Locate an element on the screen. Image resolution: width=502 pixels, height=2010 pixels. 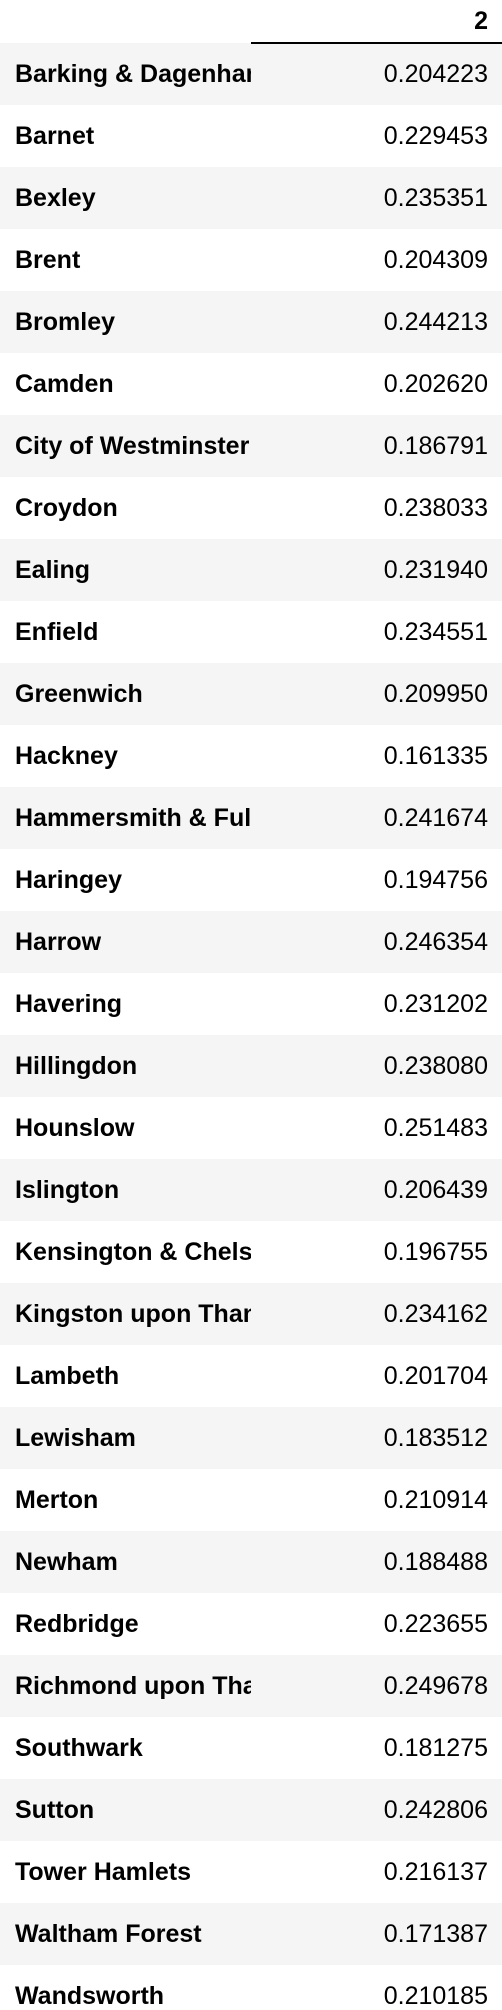
table-row: Croydon 0.238033 is located at coordinates (251, 508).